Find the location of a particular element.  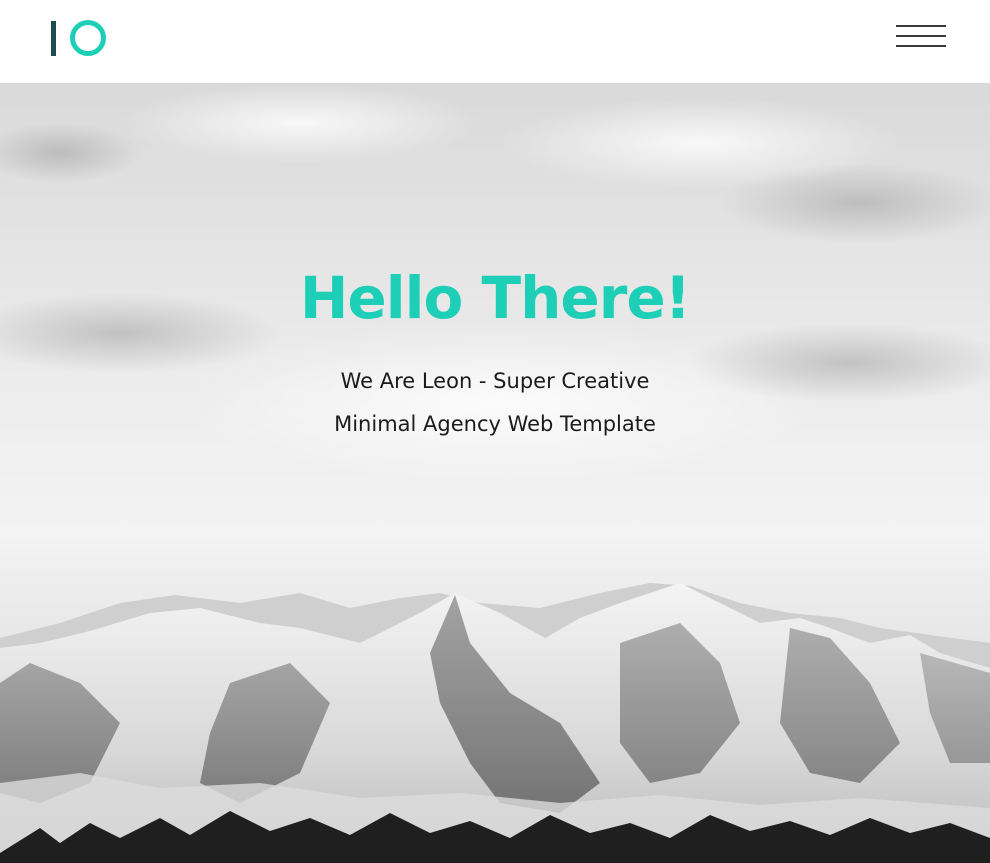

hero-title: Hello There! is located at coordinates (495, 298).